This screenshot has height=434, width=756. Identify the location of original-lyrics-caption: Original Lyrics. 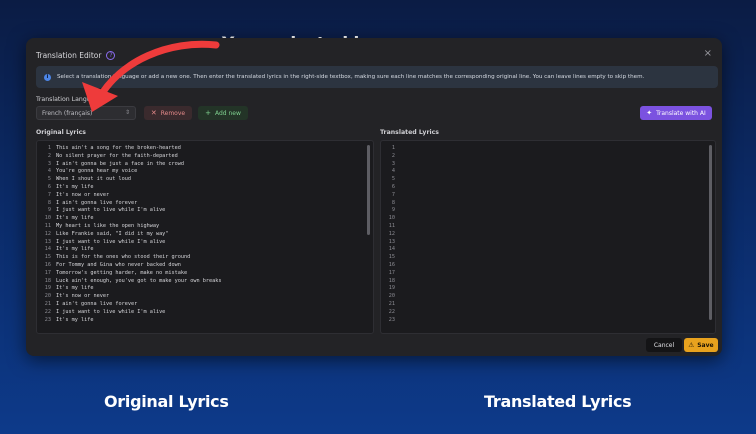
(166, 401).